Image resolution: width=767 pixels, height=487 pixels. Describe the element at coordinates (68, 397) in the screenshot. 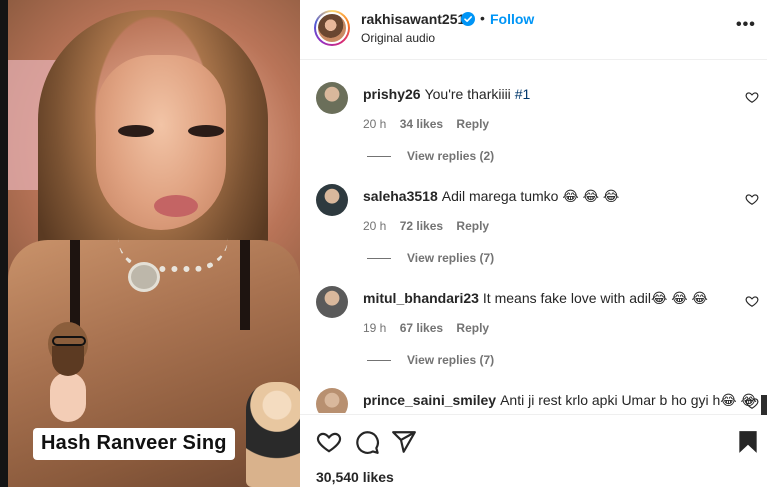

I see `cartoon-body` at that location.